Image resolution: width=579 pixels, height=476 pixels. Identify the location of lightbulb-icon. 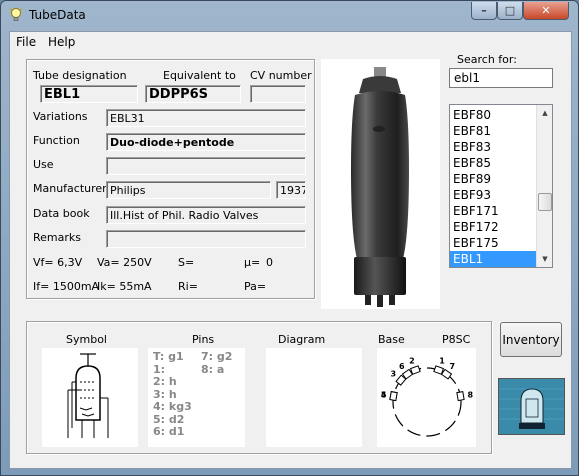
(16, 14).